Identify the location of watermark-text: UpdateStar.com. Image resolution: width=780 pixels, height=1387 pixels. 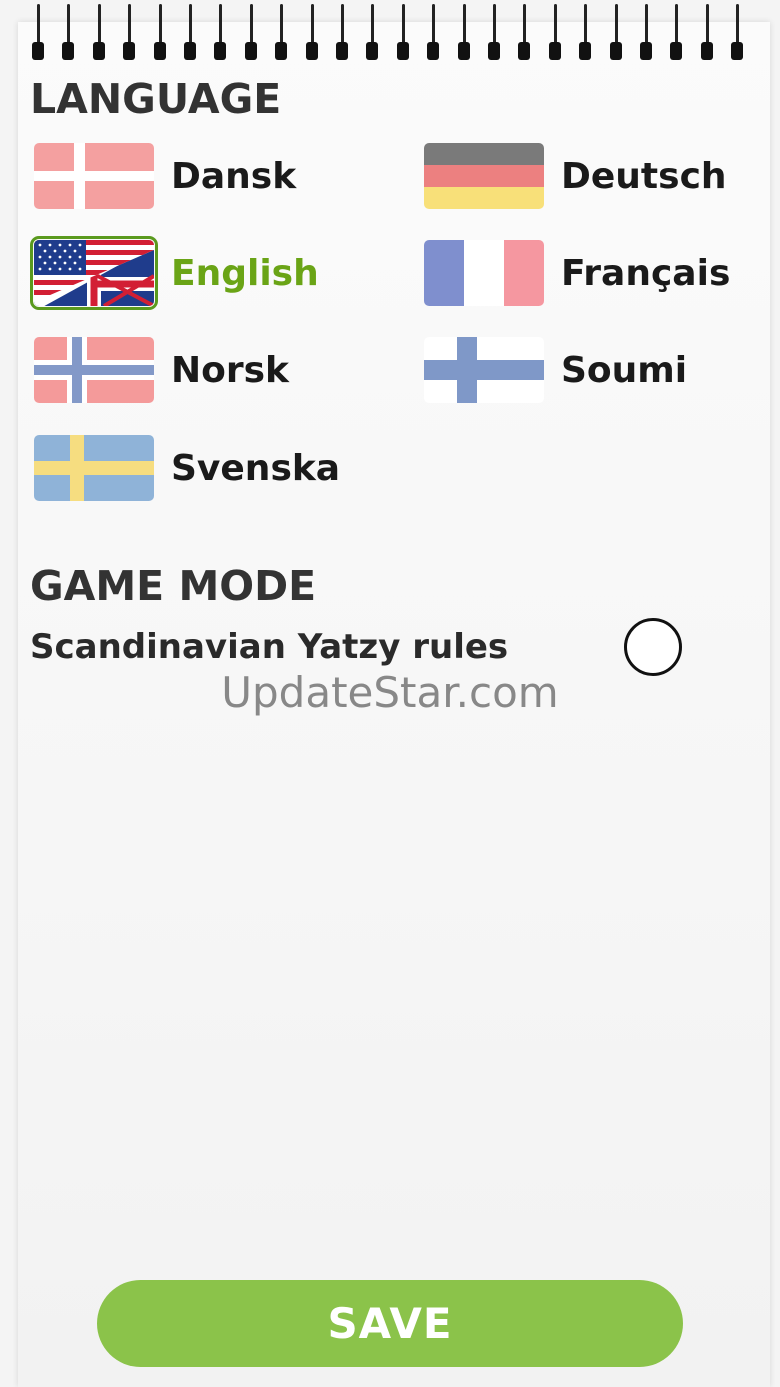
(390, 692).